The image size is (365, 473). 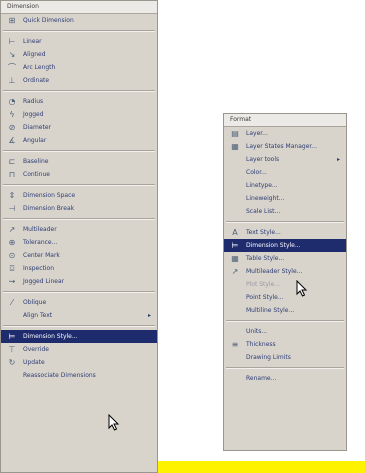 What do you see at coordinates (79, 101) in the screenshot?
I see `dimension-menu-item-radius: ◔ Radius` at bounding box center [79, 101].